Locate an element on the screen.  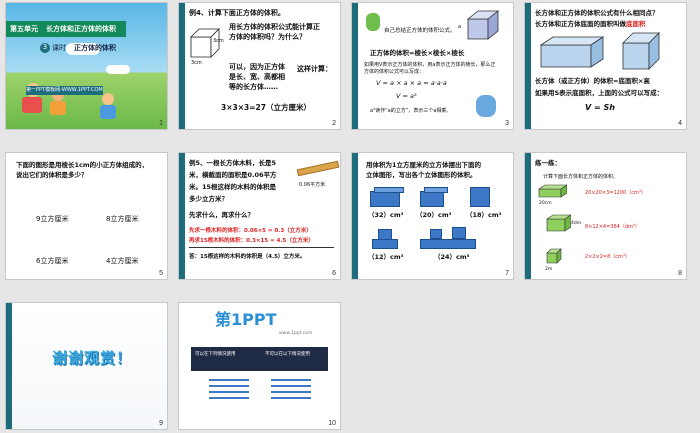
formula-3: 2×2×2=8（cm³） is located at coordinates (607, 257).